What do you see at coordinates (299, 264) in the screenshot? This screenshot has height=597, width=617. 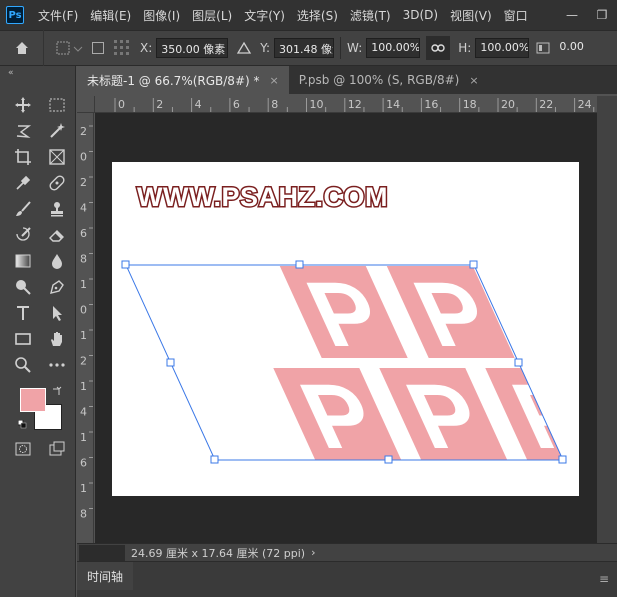 I see `transform-handle-top` at bounding box center [299, 264].